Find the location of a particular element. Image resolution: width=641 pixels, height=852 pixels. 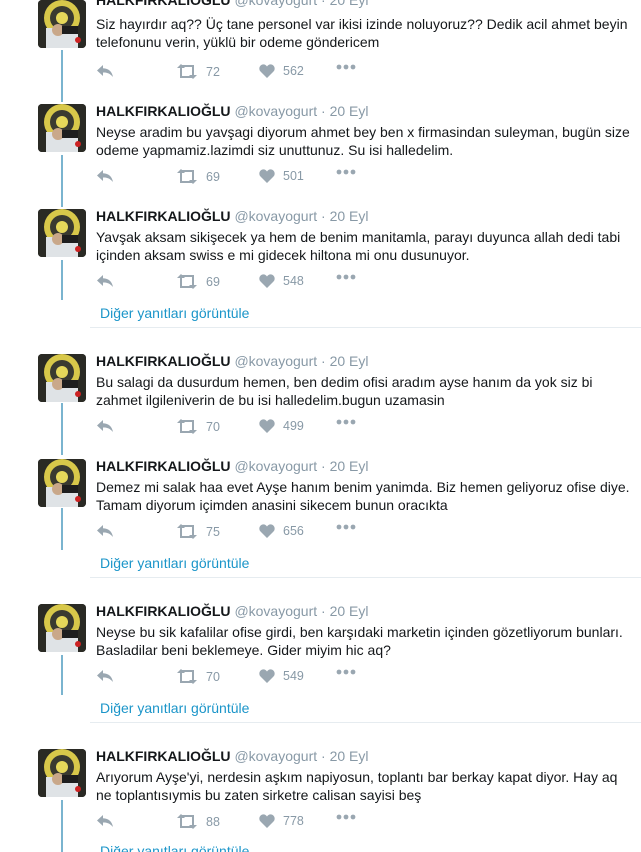

like-button: 501 is located at coordinates (281, 176).